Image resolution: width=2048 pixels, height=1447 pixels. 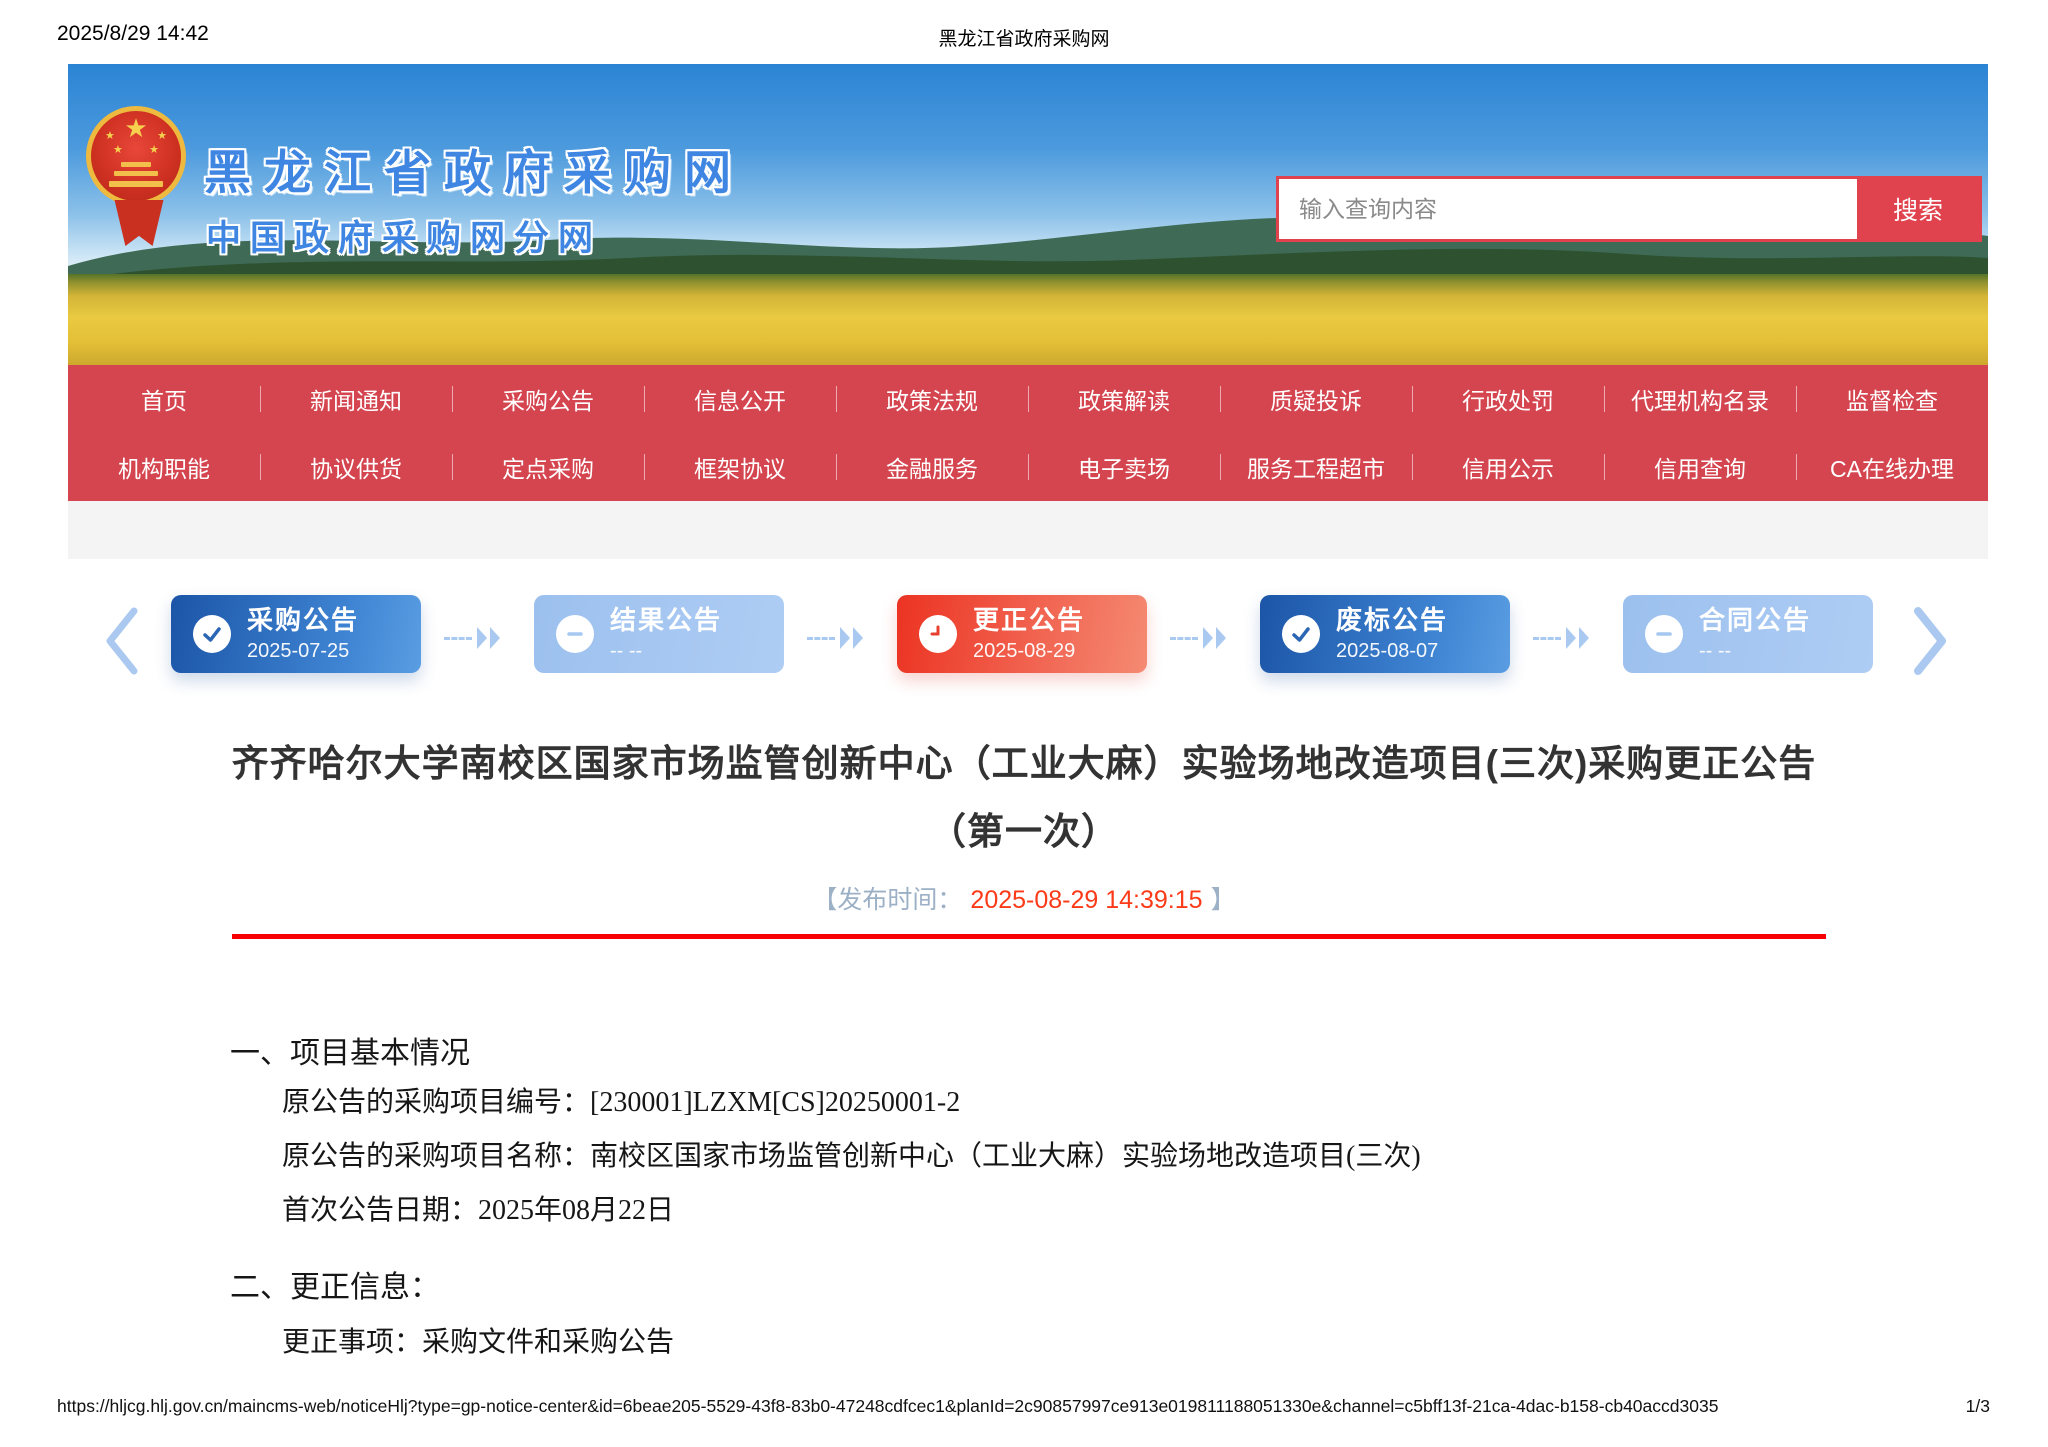 What do you see at coordinates (136, 156) in the screenshot?
I see `emblem-disc` at bounding box center [136, 156].